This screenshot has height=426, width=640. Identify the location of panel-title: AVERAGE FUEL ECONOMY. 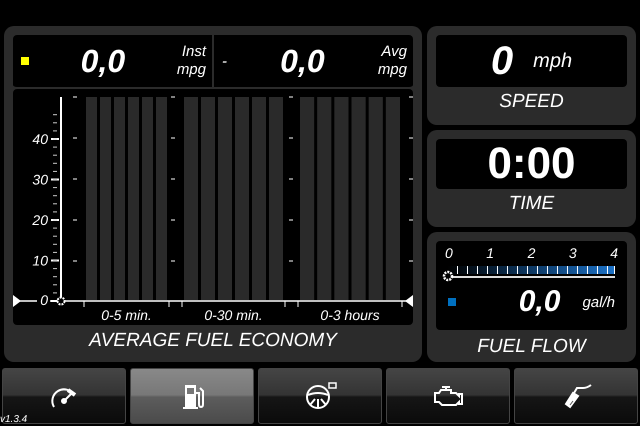
(213, 341).